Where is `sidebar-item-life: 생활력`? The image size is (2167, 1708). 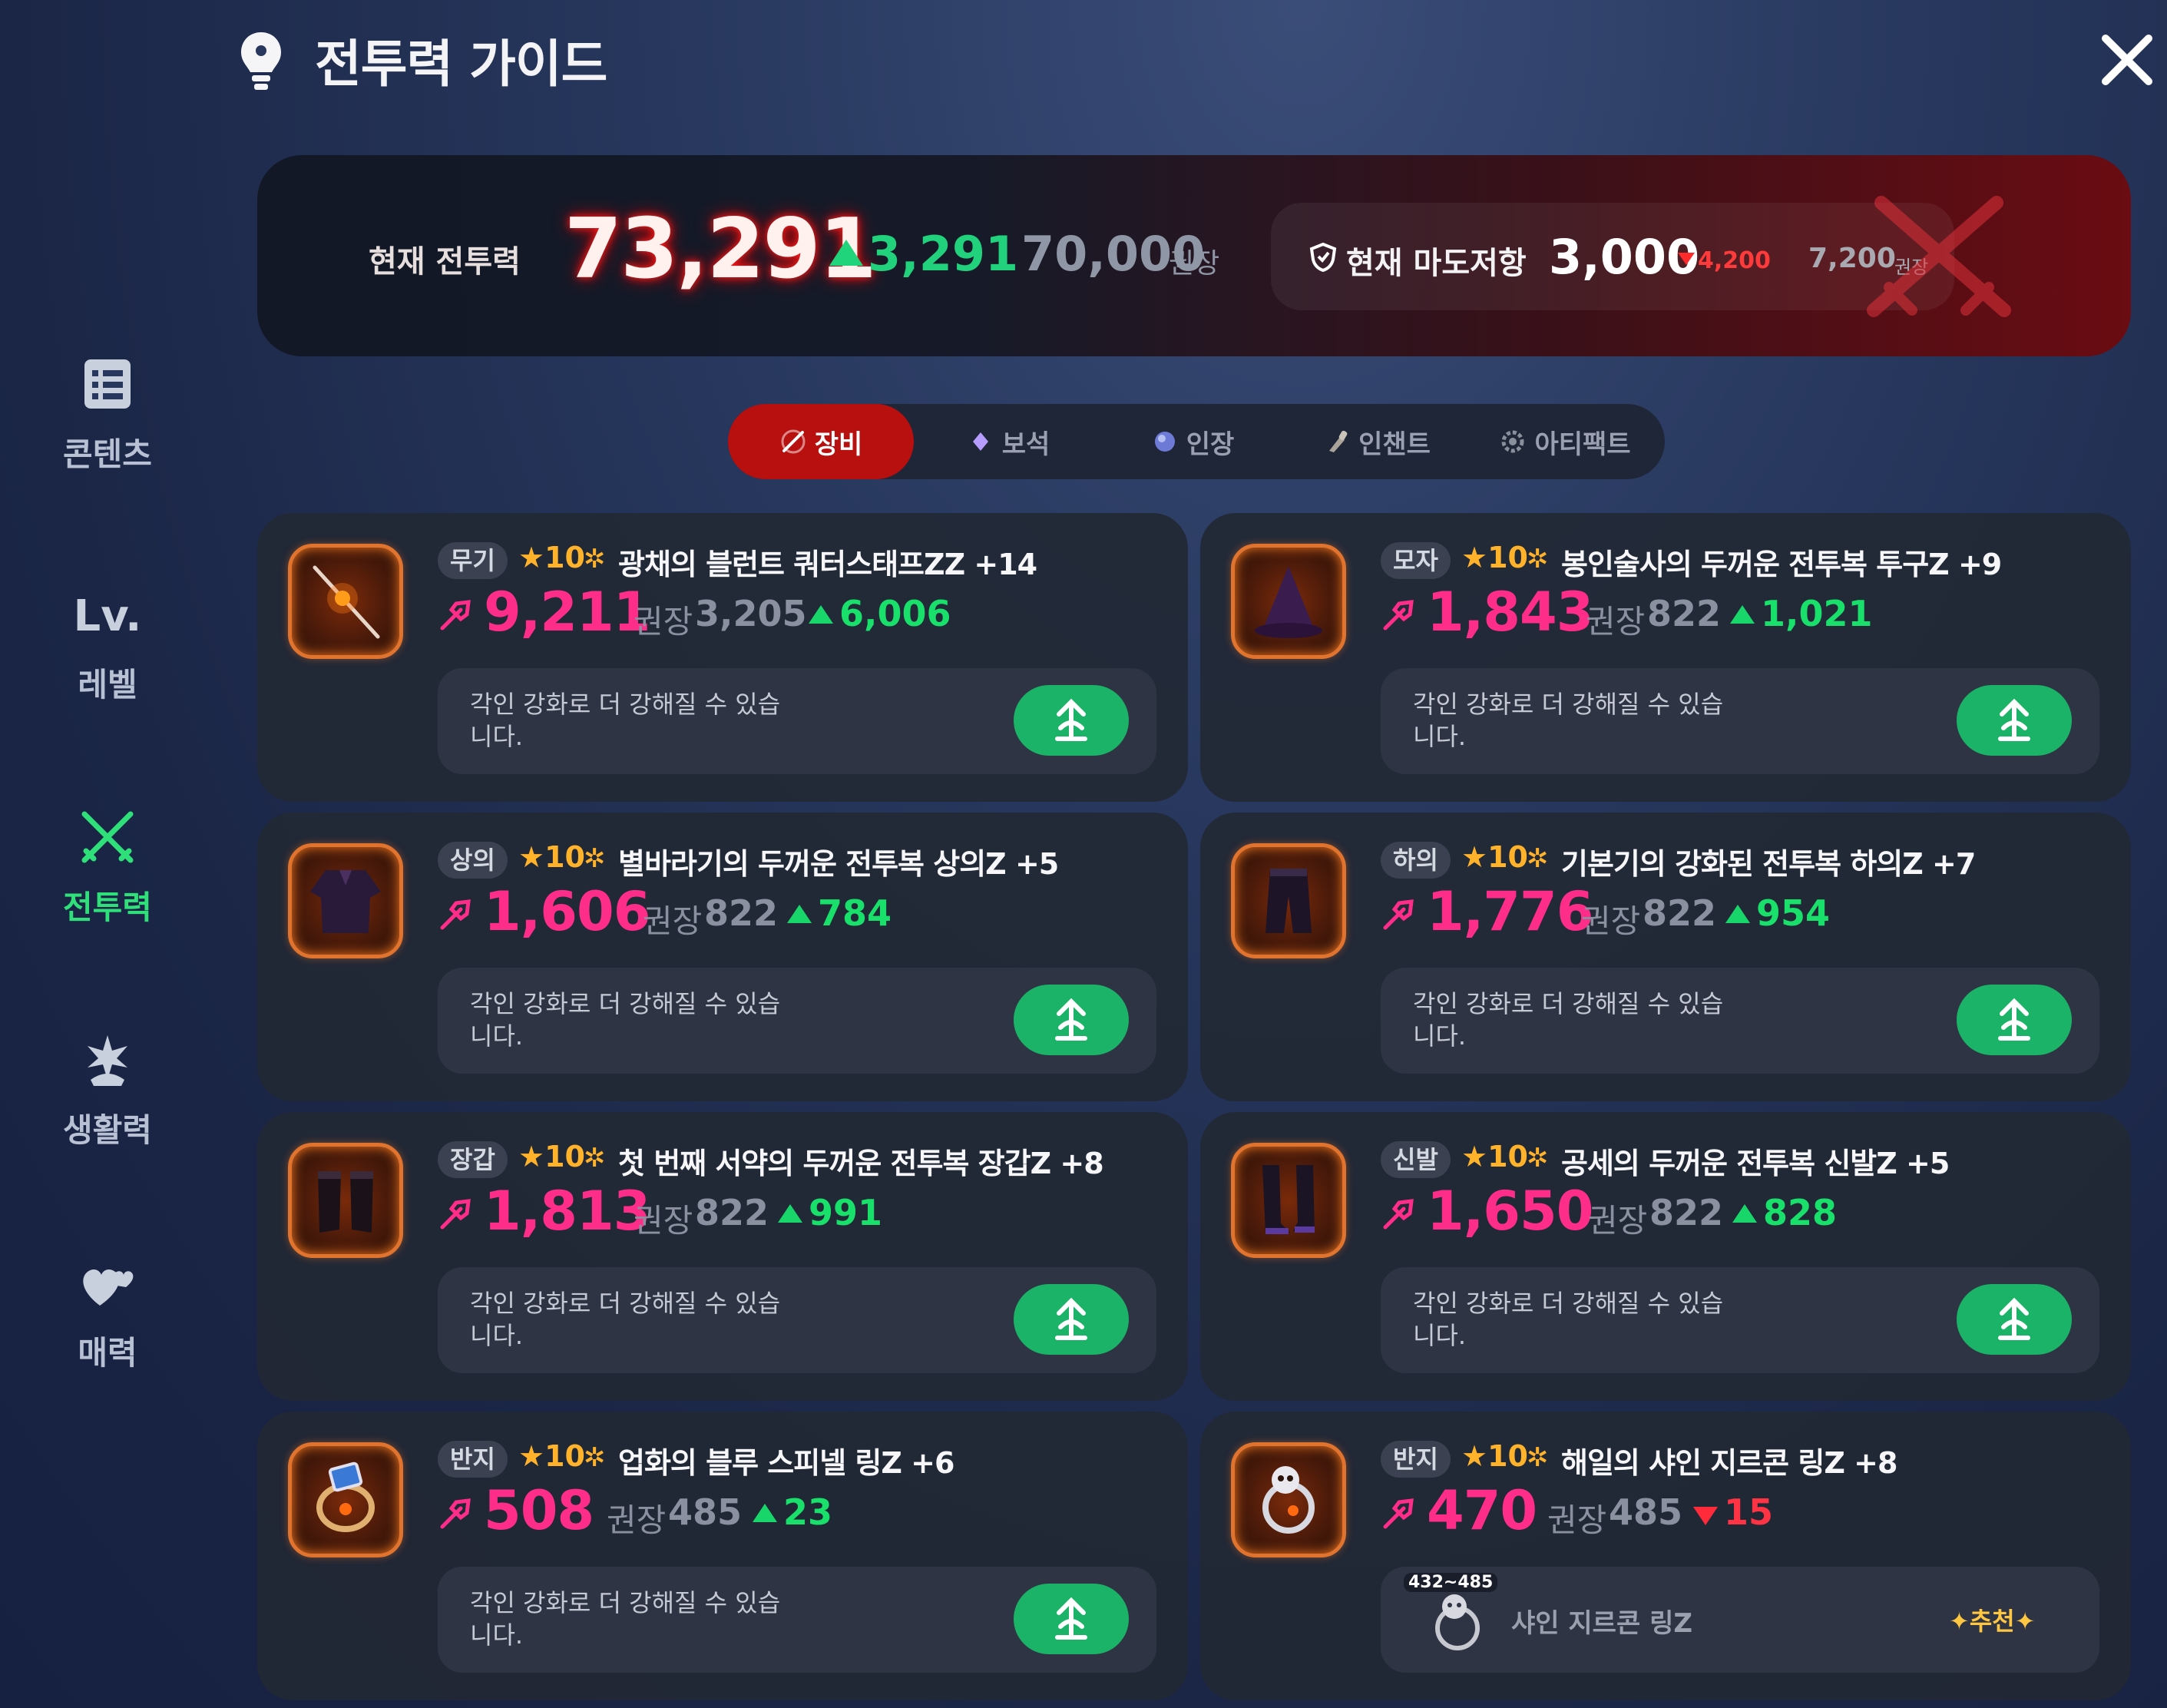 sidebar-item-life: 생활력 is located at coordinates (108, 1090).